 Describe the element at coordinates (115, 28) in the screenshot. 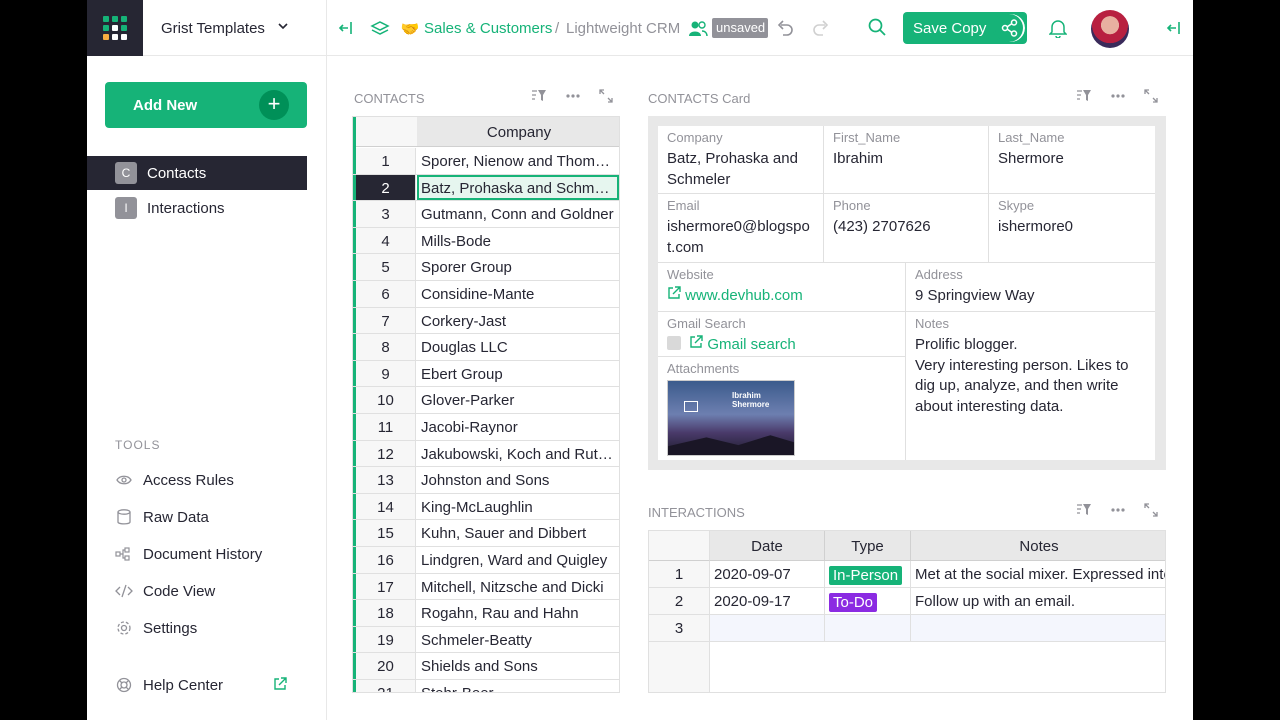

I see `grist-logo` at that location.